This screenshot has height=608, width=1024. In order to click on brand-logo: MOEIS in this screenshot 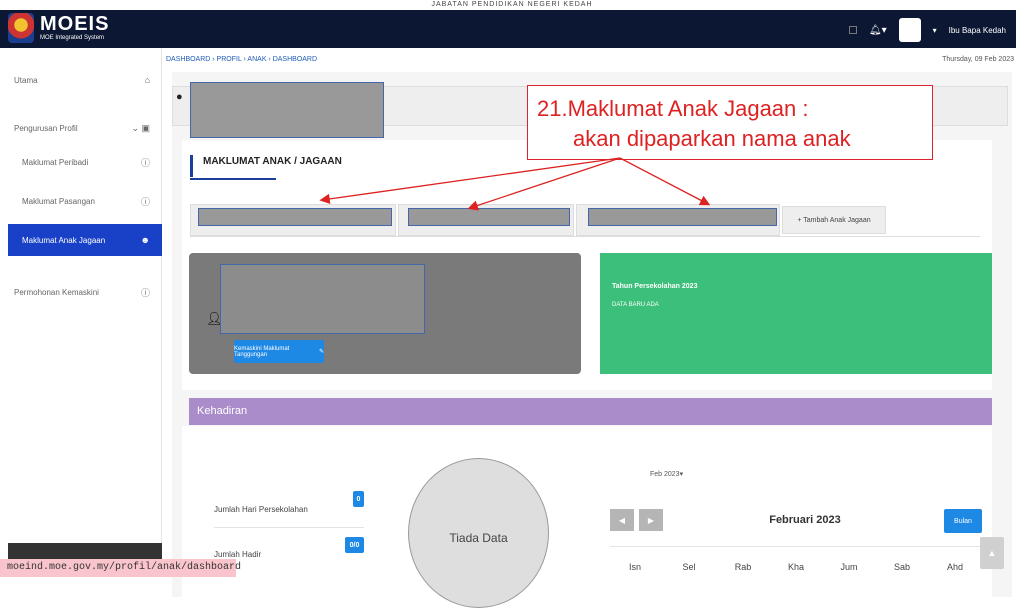, I will do `click(75, 24)`.